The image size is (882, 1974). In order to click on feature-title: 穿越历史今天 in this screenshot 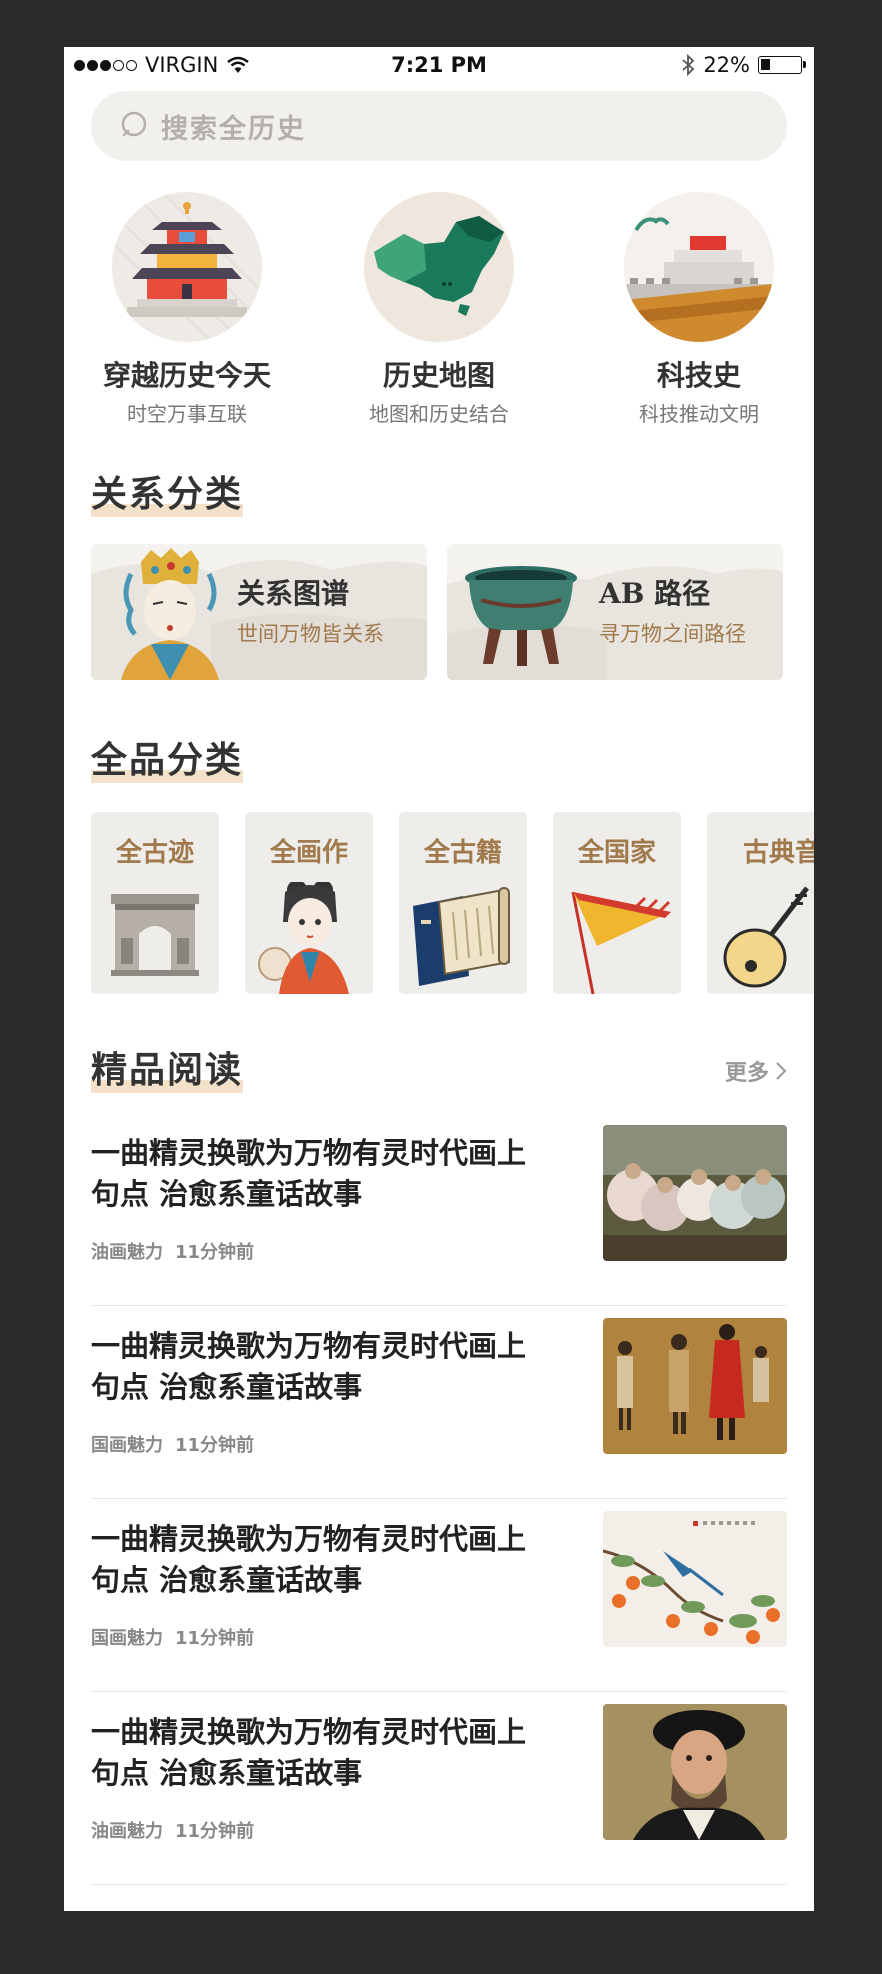, I will do `click(186, 375)`.